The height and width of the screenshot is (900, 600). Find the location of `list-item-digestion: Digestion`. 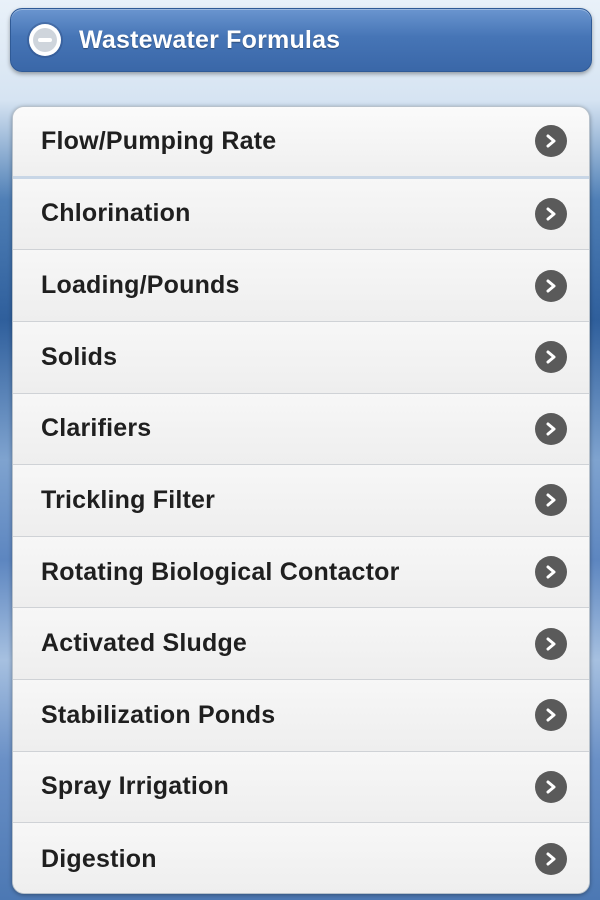

list-item-digestion: Digestion is located at coordinates (301, 858).